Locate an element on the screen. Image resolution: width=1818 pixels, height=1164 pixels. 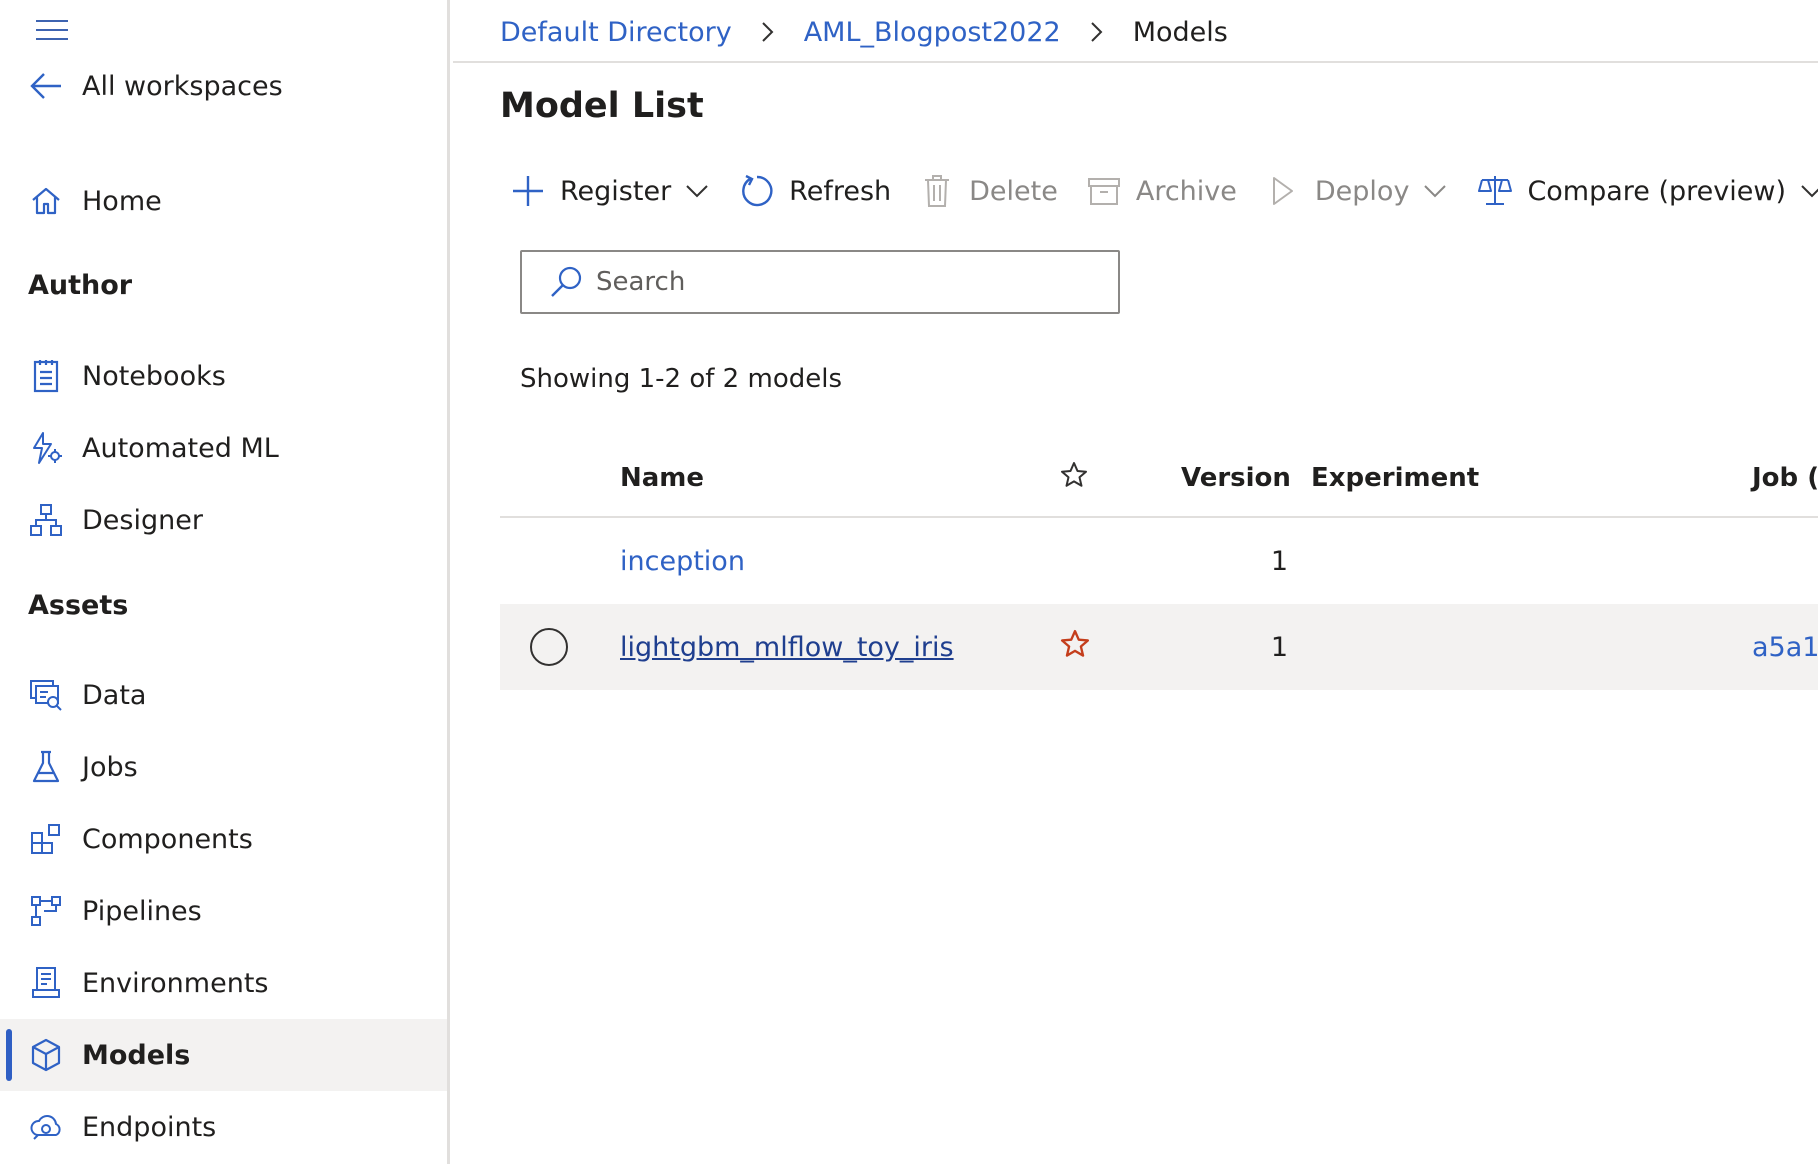
compare-button: Compare (preview) is located at coordinates (1647, 191).